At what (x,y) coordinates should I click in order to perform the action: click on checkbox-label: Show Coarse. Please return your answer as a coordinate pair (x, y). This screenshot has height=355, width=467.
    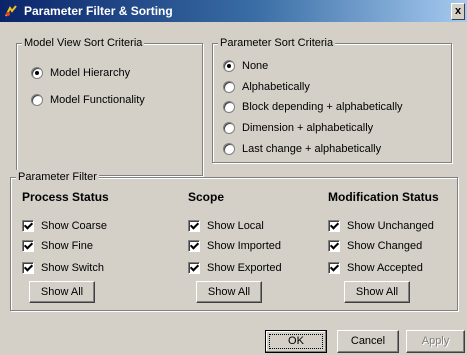
    Looking at the image, I should click on (74, 226).